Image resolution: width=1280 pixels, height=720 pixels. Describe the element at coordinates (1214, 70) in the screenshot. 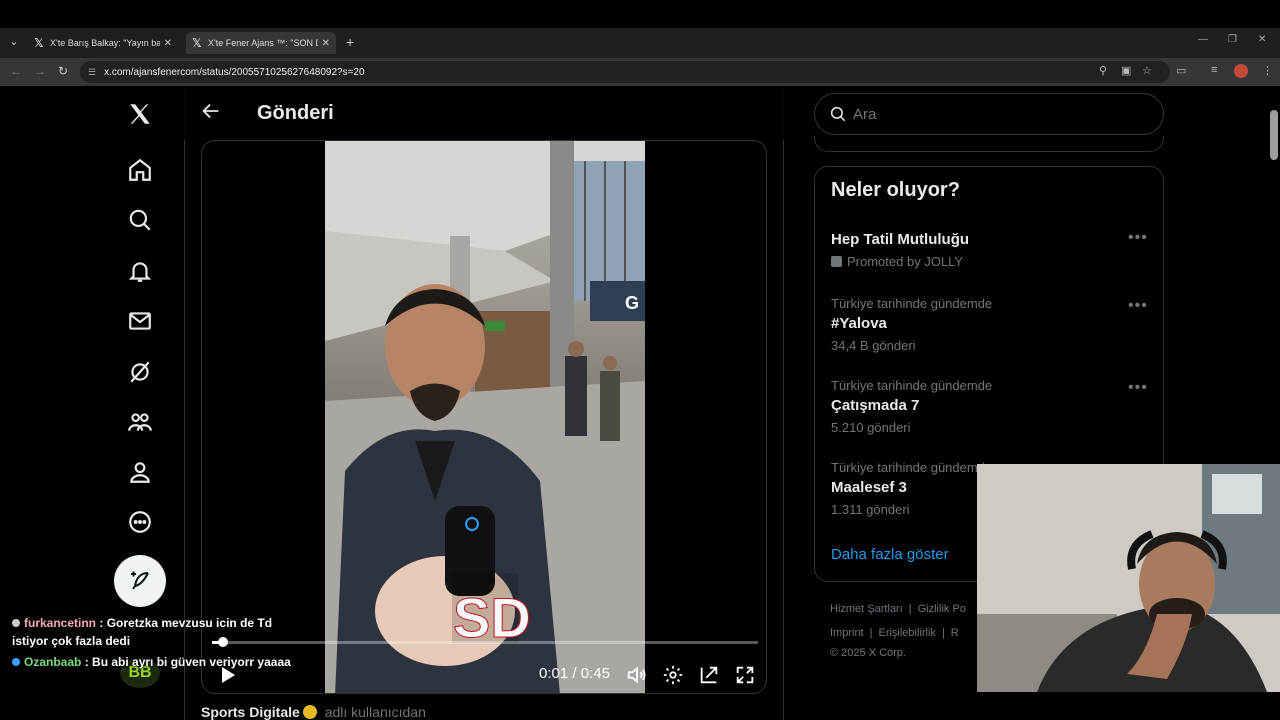

I see `reading-list-icon: ≡` at that location.